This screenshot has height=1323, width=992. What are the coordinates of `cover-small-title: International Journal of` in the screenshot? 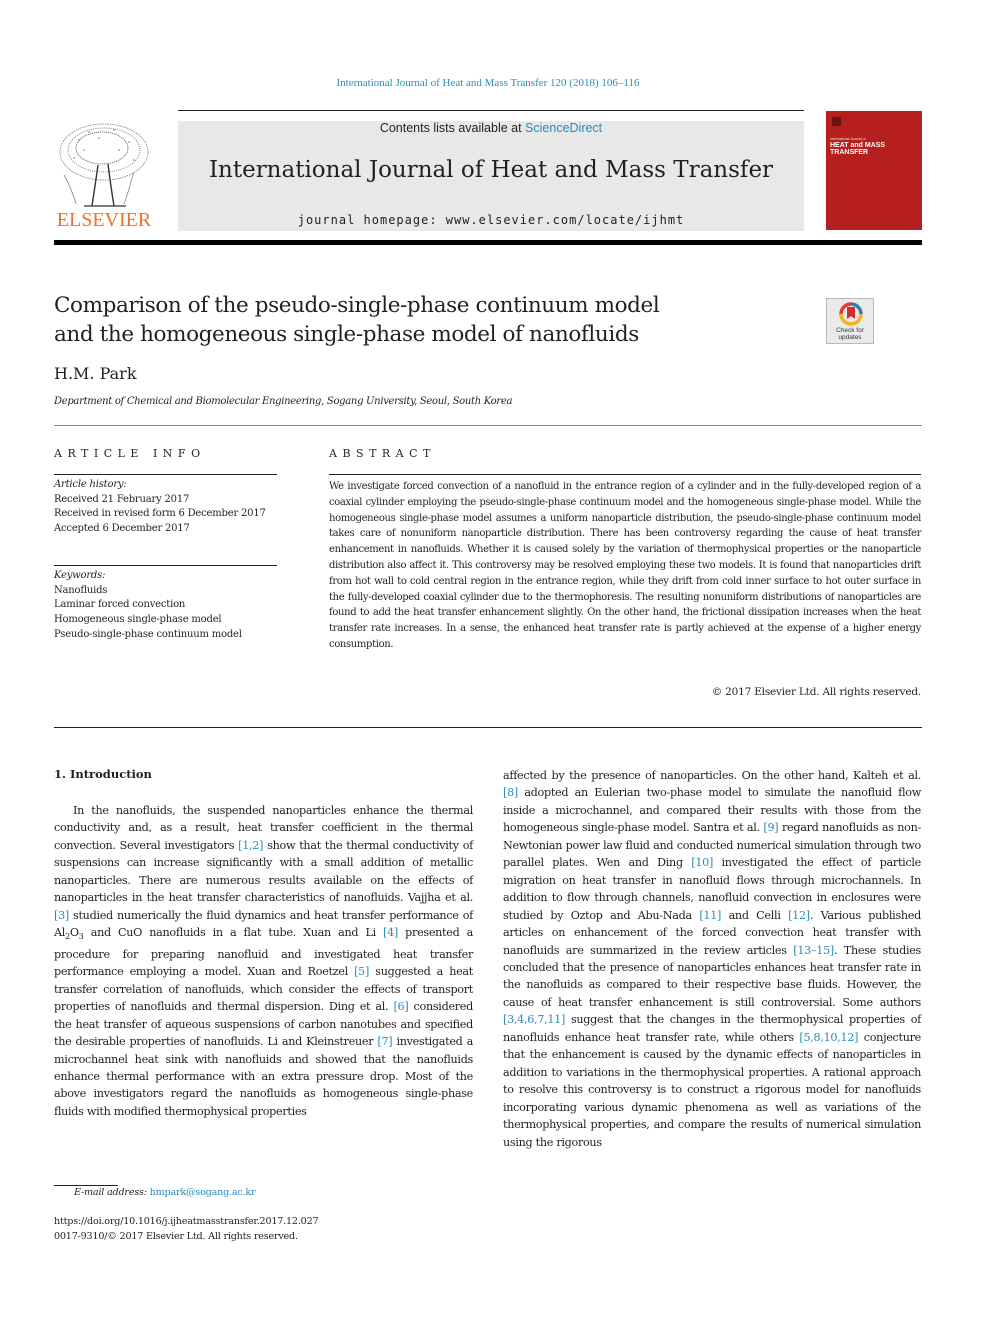 It's located at (848, 139).